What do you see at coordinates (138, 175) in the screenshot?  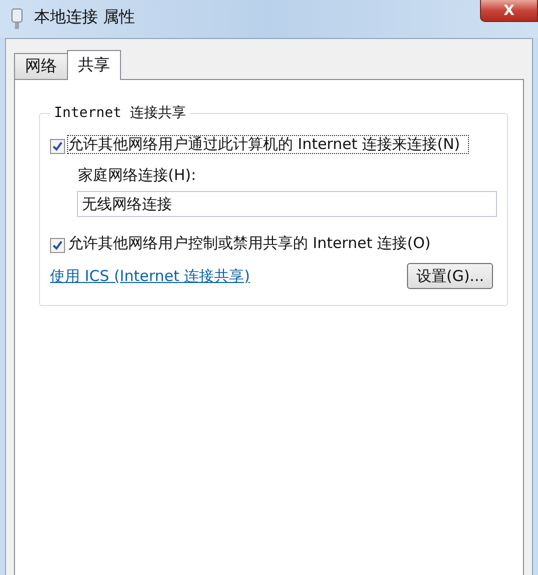 I see `field-label: 家庭网络连接(H):` at bounding box center [138, 175].